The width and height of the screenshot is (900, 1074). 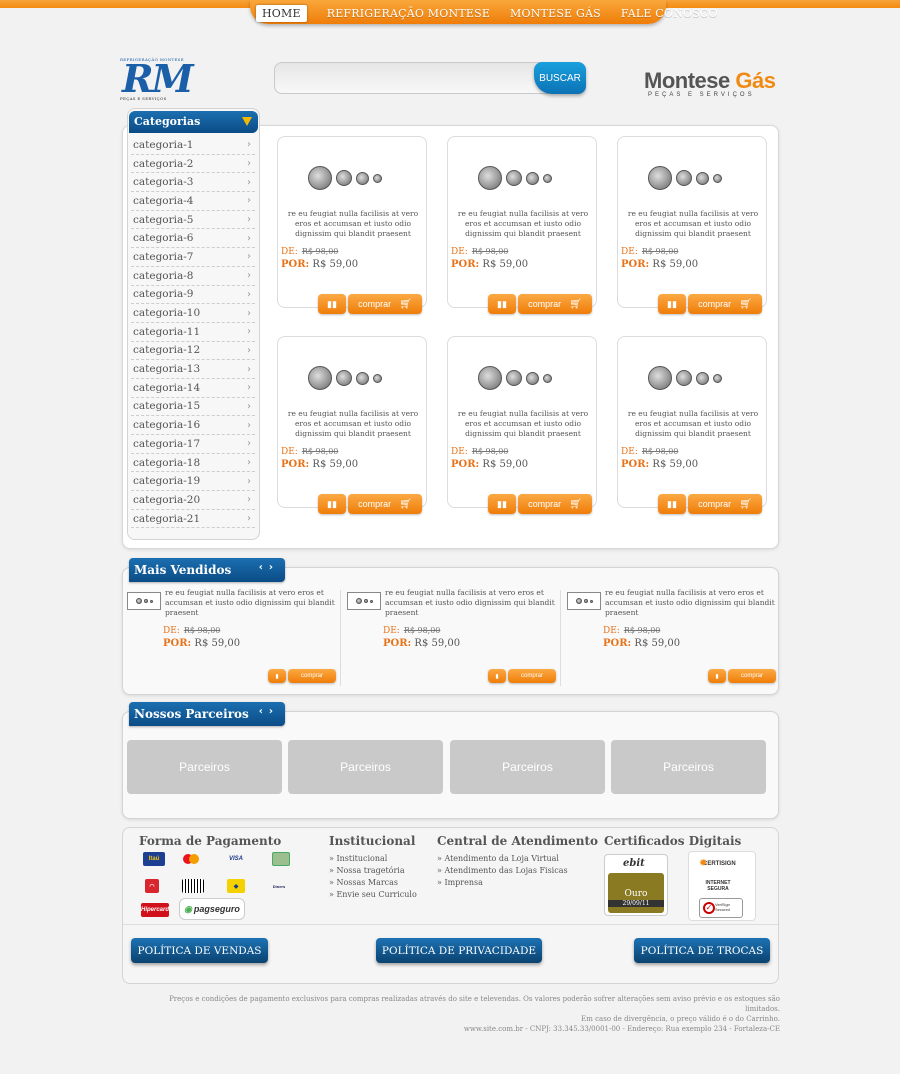 What do you see at coordinates (193, 239) in the screenshot?
I see `category-item: categoria-6 ›` at bounding box center [193, 239].